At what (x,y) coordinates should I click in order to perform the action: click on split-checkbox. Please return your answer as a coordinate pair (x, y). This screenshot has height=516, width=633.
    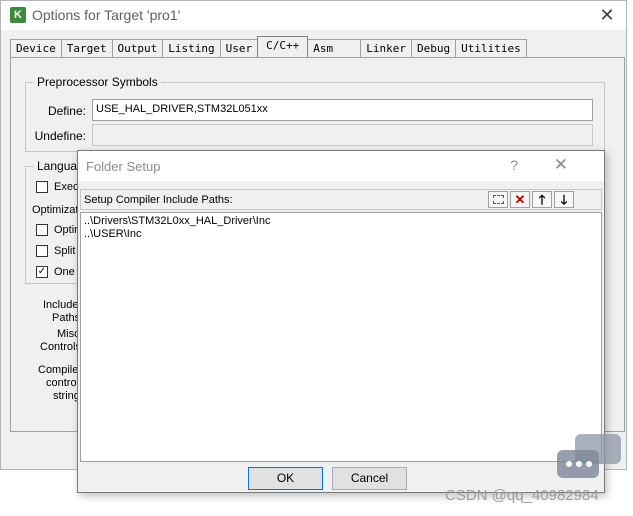
    Looking at the image, I should click on (42, 251).